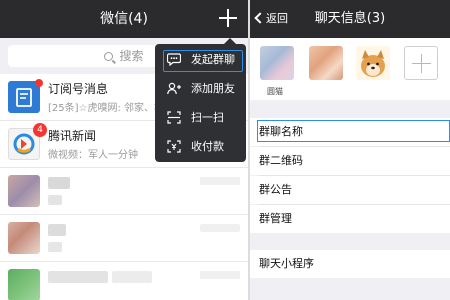  I want to click on scan-icon, so click(174, 117).